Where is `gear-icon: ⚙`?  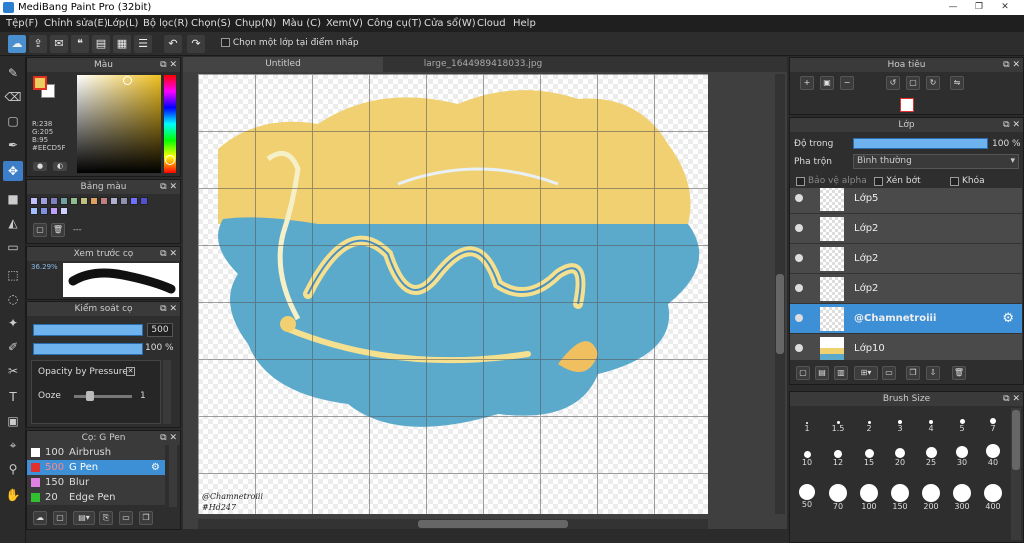
gear-icon: ⚙ is located at coordinates (1008, 318).